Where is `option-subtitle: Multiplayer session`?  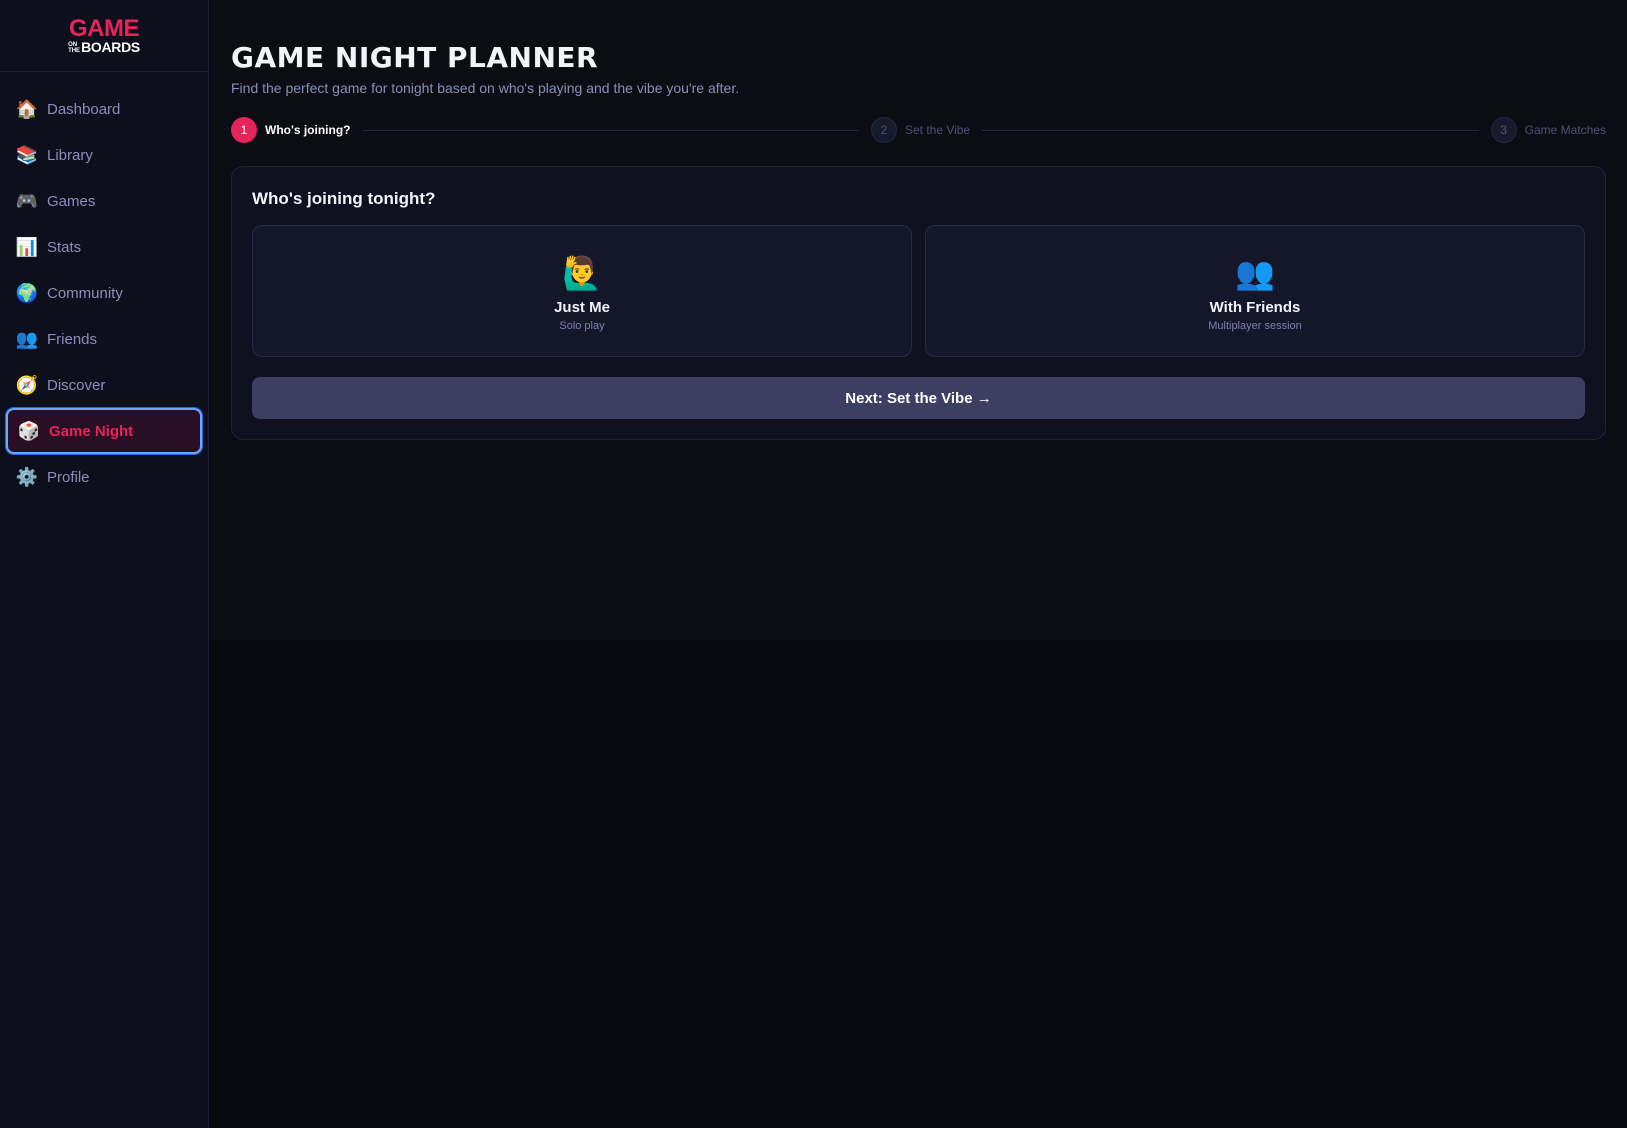
option-subtitle: Multiplayer session is located at coordinates (1255, 325).